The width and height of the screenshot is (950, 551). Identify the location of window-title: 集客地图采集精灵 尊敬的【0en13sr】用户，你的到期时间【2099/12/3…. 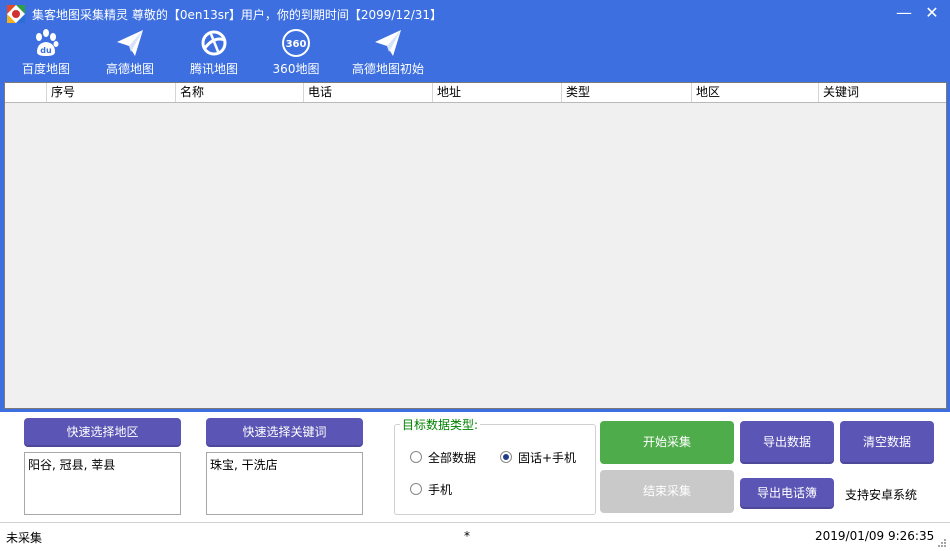
(237, 15).